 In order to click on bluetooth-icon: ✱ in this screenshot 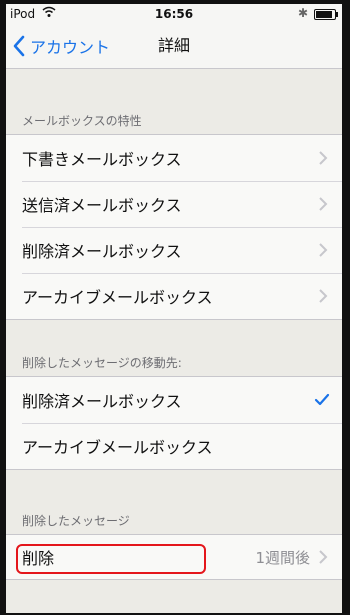, I will do `click(302, 13)`.